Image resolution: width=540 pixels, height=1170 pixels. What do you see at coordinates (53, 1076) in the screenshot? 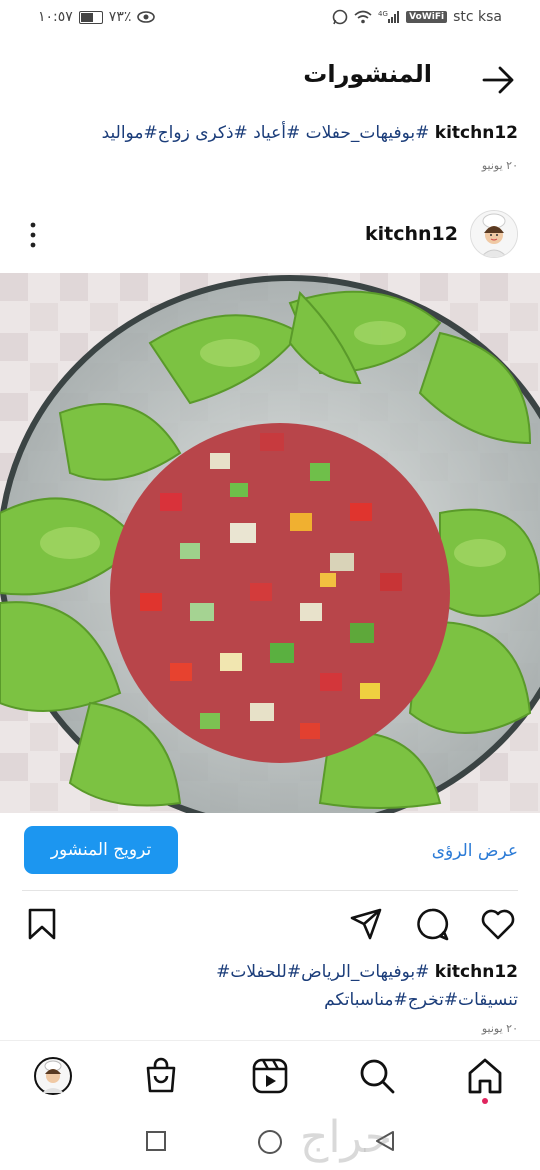
I see `profile-avatar` at bounding box center [53, 1076].